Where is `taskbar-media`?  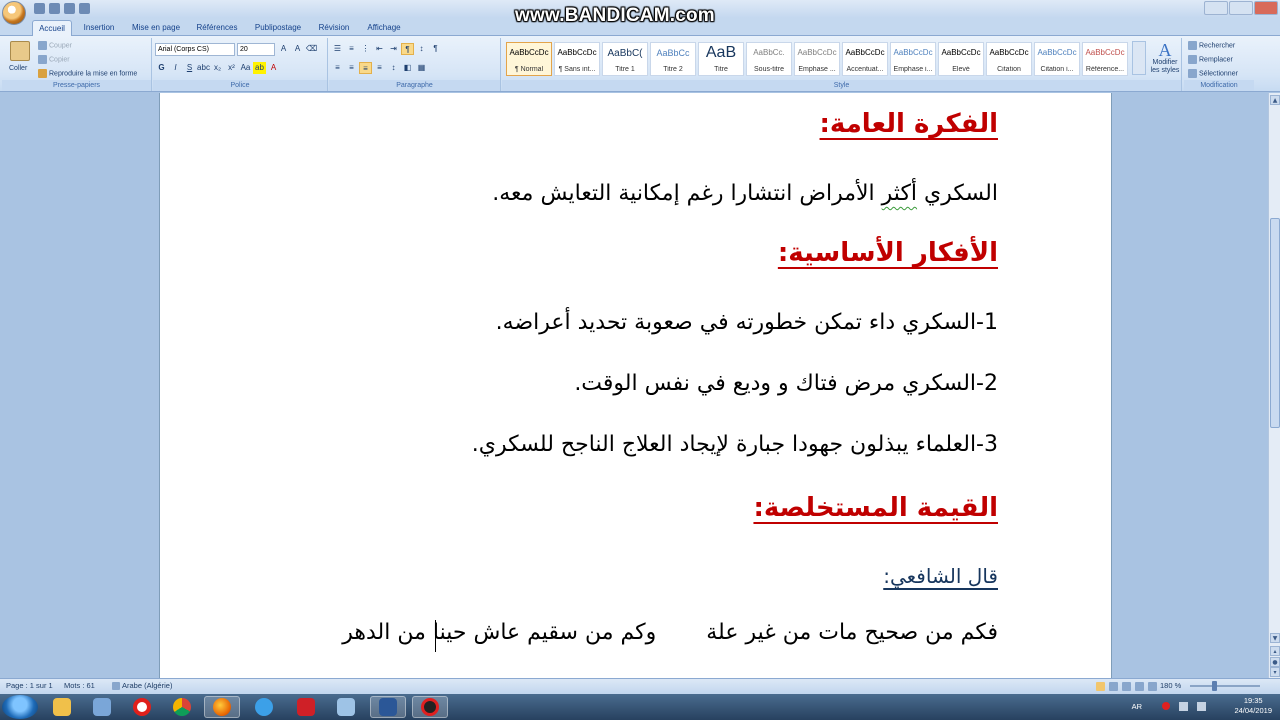 taskbar-media is located at coordinates (102, 707).